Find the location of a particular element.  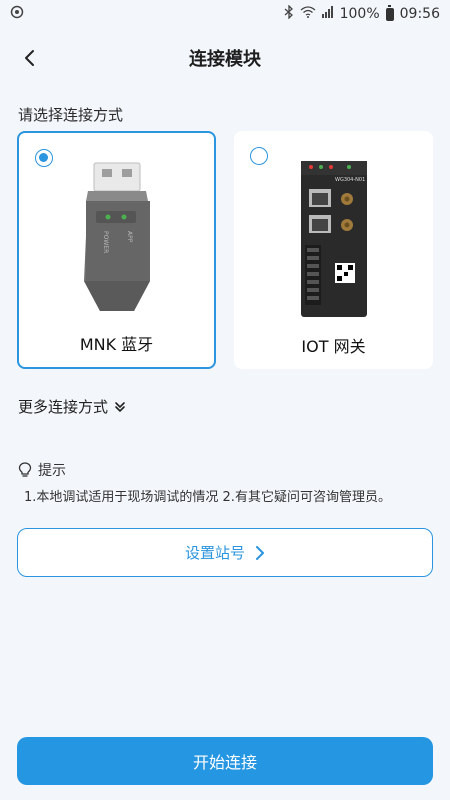

back-button is located at coordinates (30, 58).